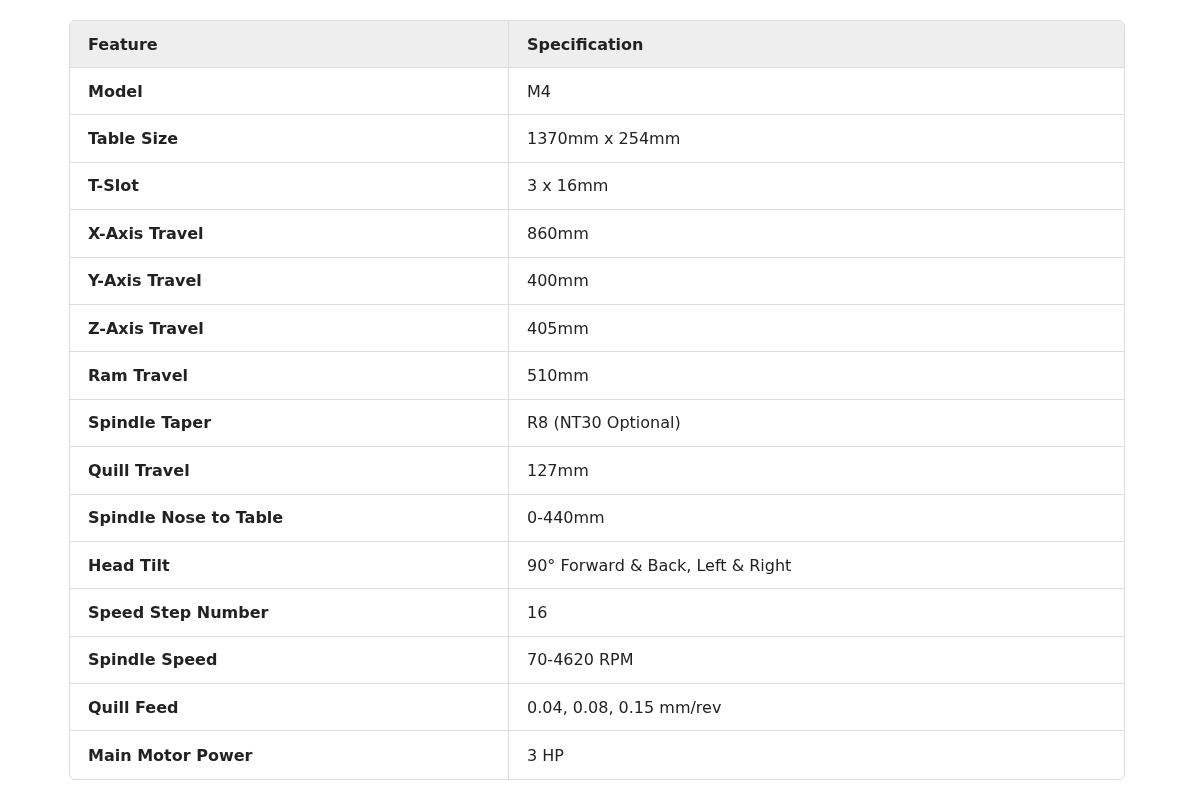  Describe the element at coordinates (289, 660) in the screenshot. I see `table-cell: Spindle Speed` at that location.